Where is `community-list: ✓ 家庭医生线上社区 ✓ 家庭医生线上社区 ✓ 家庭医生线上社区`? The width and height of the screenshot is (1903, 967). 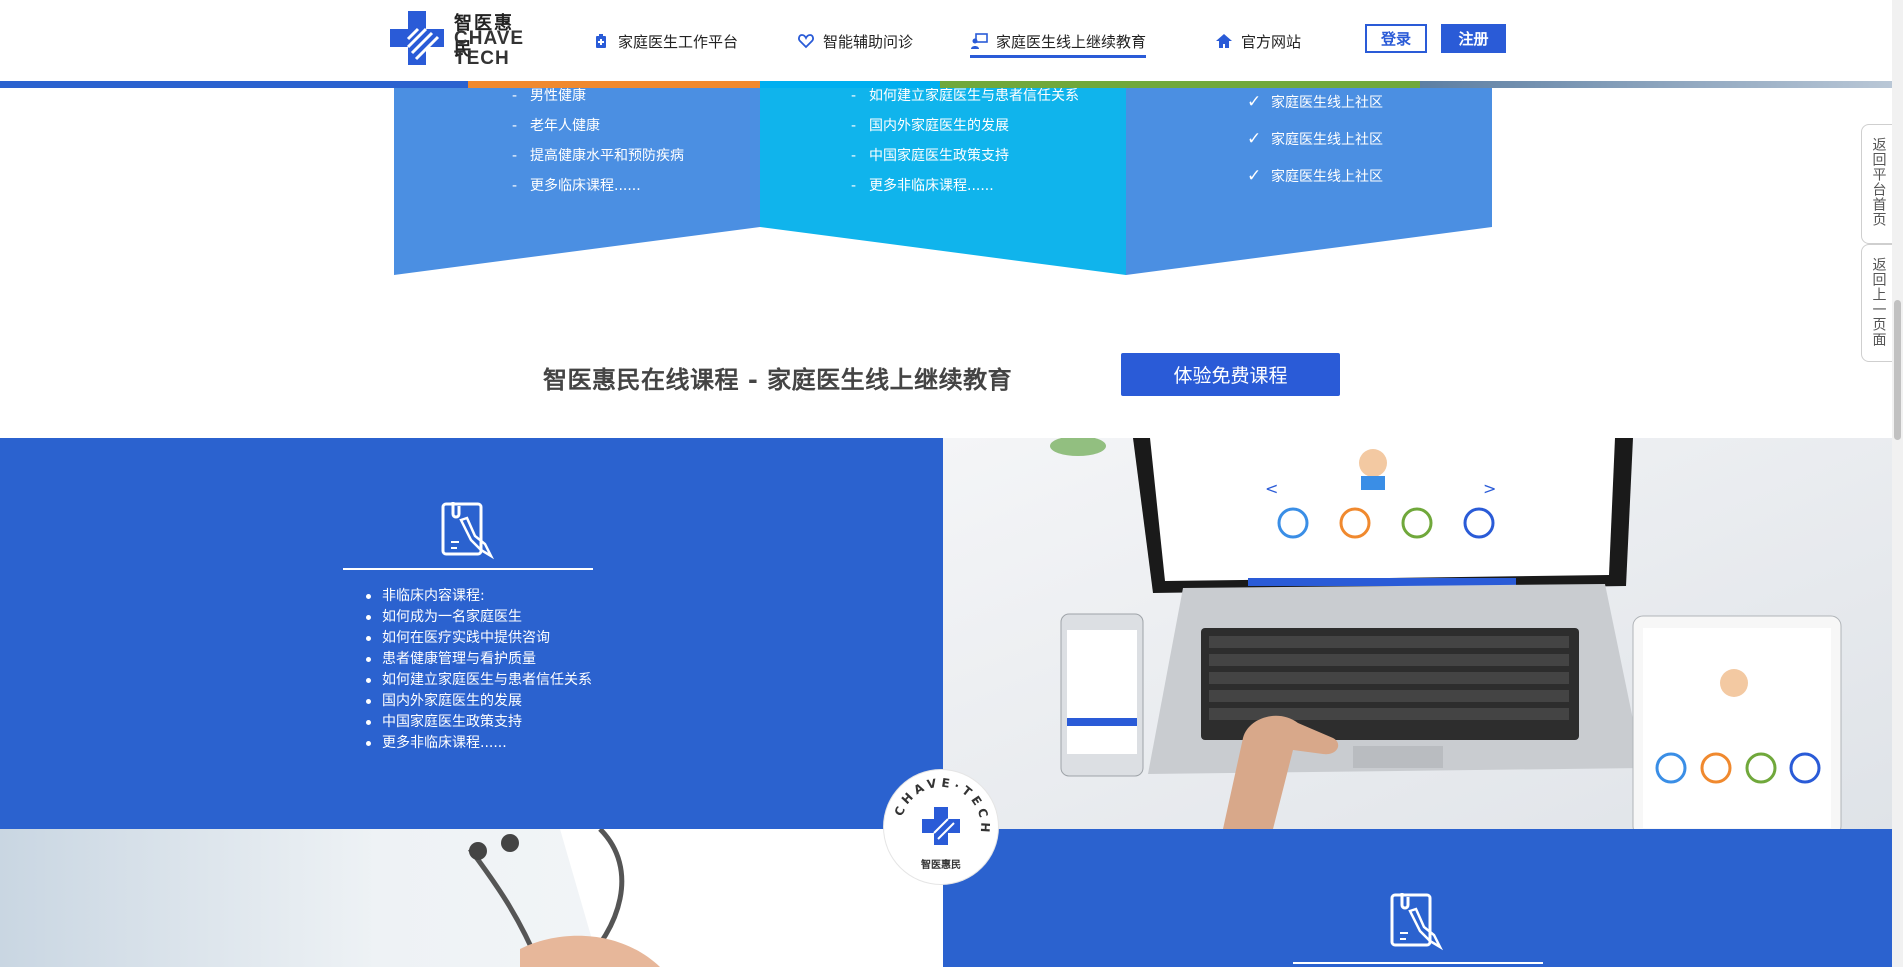 community-list: ✓ 家庭医生线上社区 ✓ 家庭医生线上社区 ✓ 家庭医生线上社区 is located at coordinates (1315, 149).